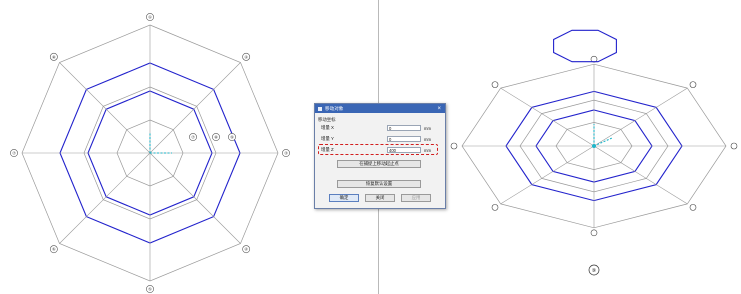  I want to click on axis-label: ⑤, so click(150, 289).